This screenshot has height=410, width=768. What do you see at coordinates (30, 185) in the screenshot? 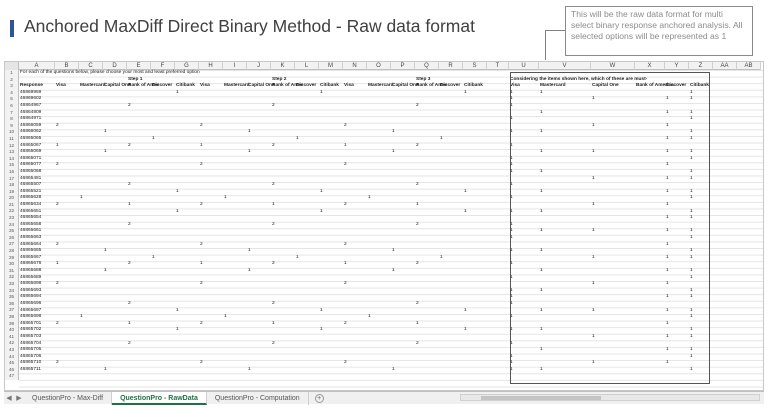
I see `response-id-cell: 46865507` at bounding box center [30, 185].